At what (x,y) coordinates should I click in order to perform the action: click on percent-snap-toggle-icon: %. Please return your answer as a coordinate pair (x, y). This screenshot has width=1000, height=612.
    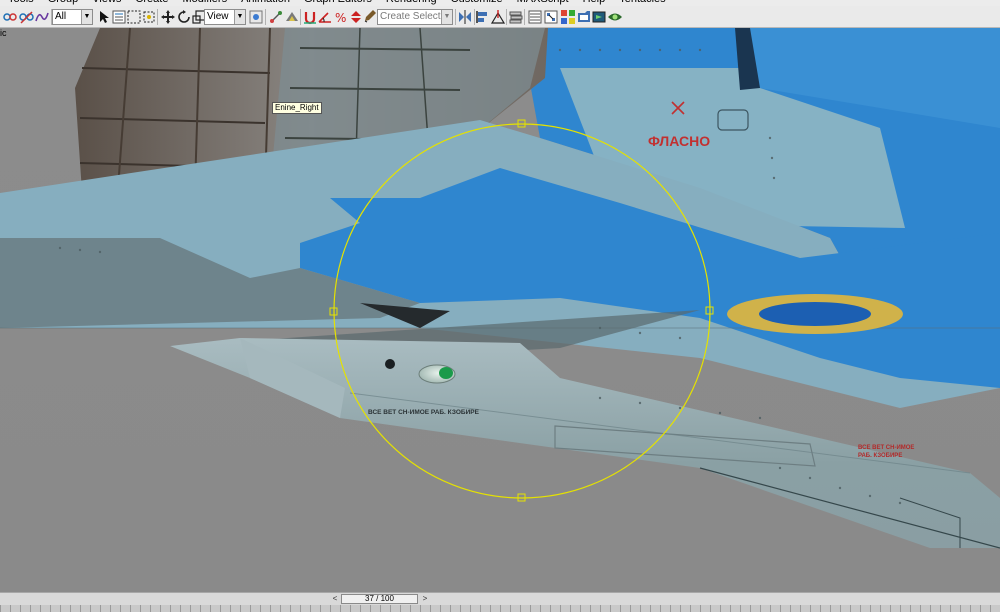
    Looking at the image, I should click on (341, 17).